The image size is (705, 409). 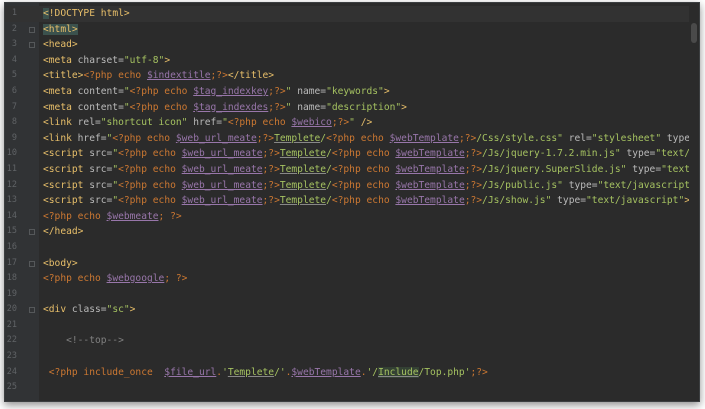 I want to click on line-number: 23, so click(x=11, y=356).